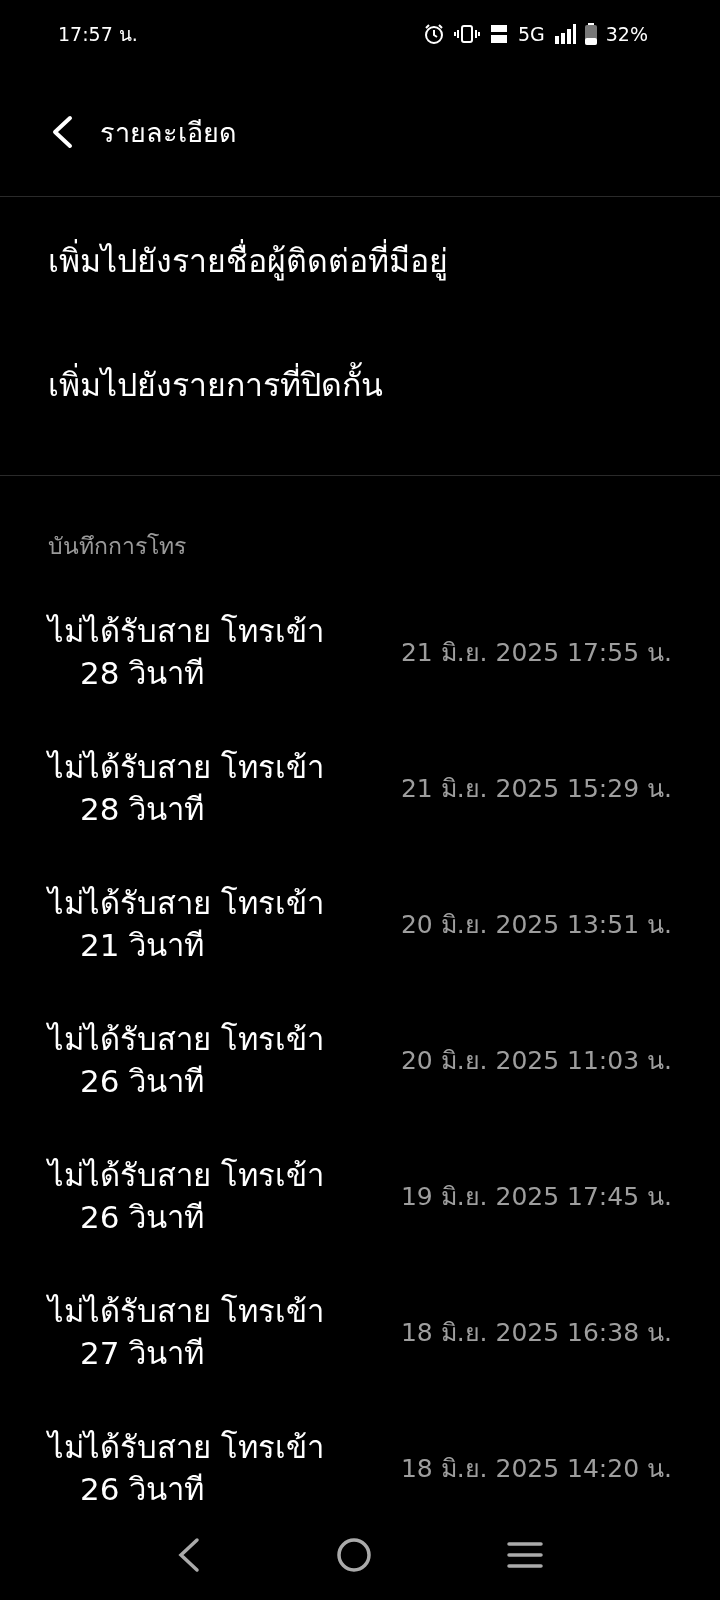  Describe the element at coordinates (142, 945) in the screenshot. I see `call-duration: 21 วินาที` at that location.